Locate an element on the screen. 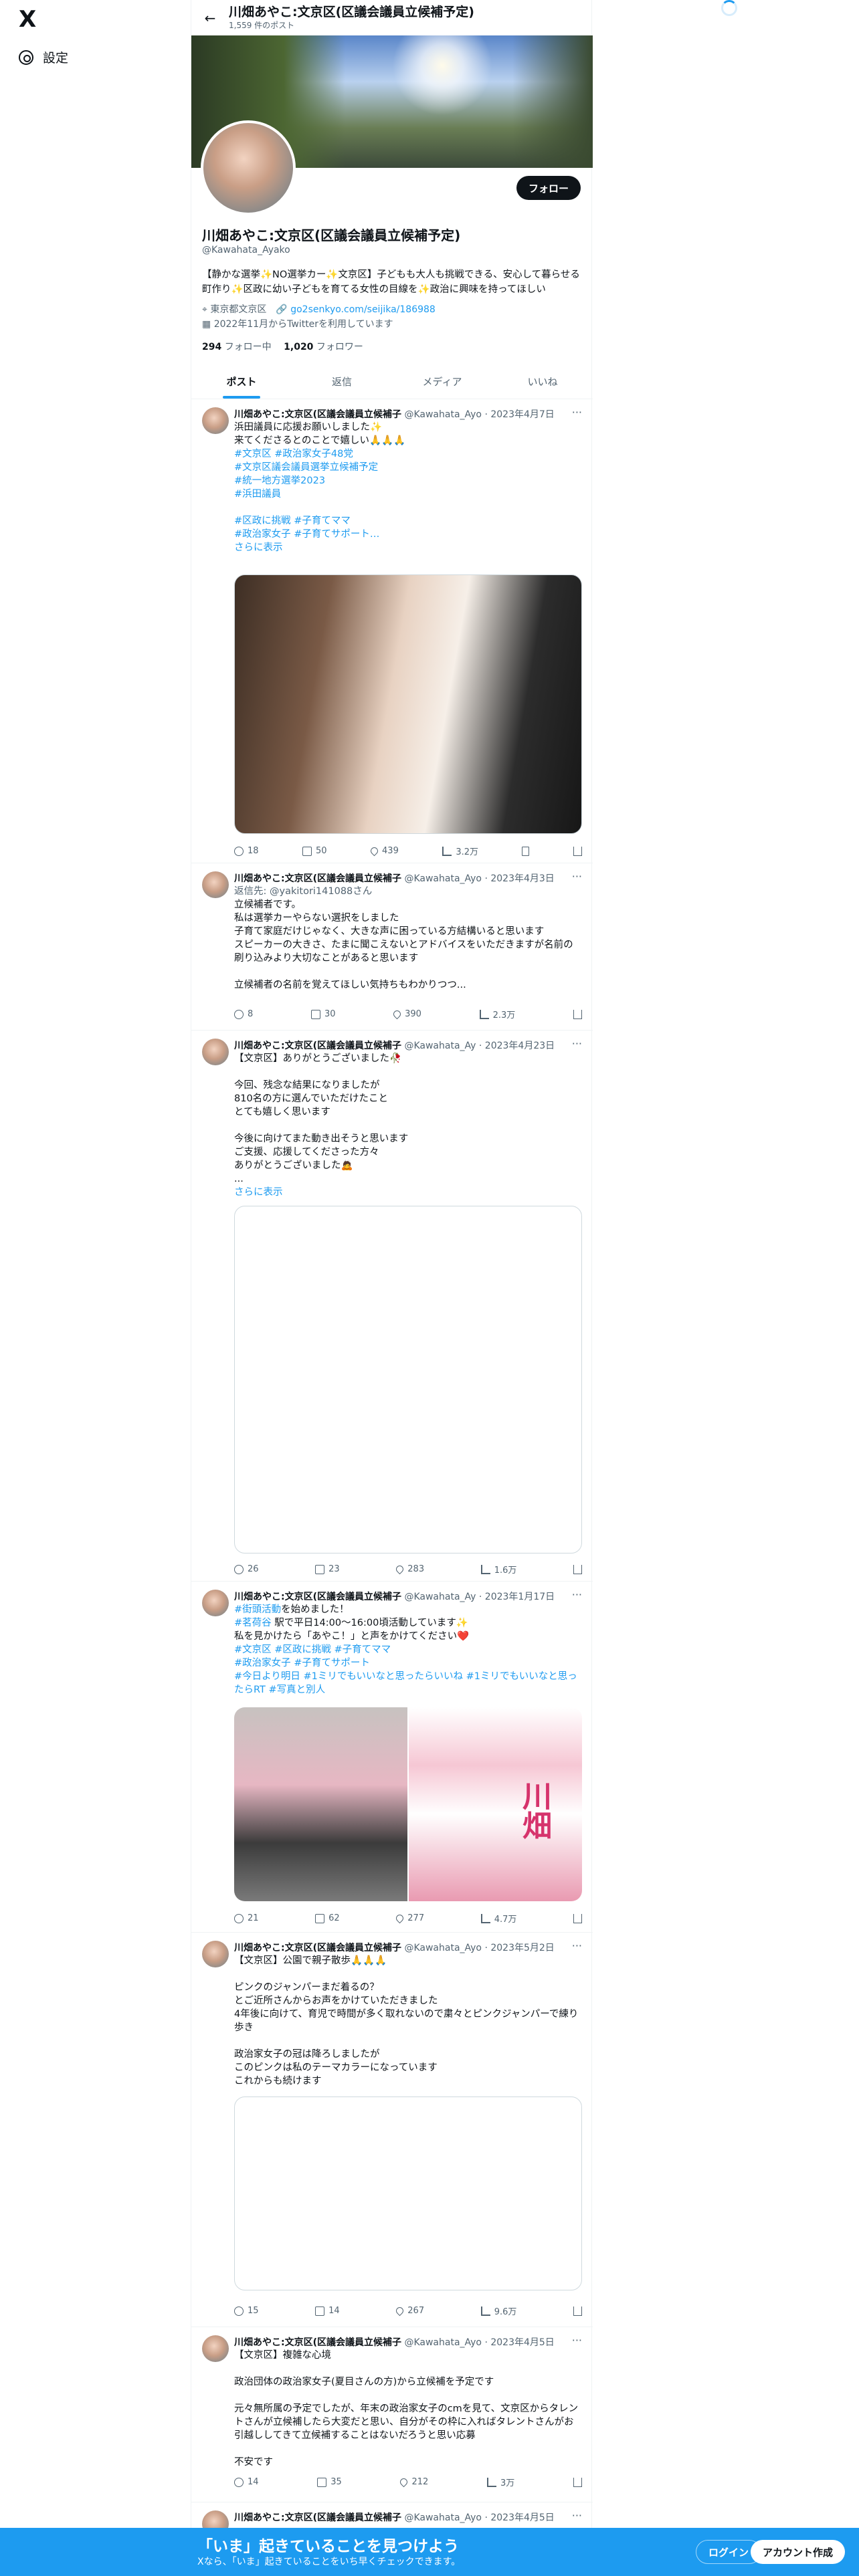 This screenshot has height=2576, width=859. bookmark-button is located at coordinates (526, 851).